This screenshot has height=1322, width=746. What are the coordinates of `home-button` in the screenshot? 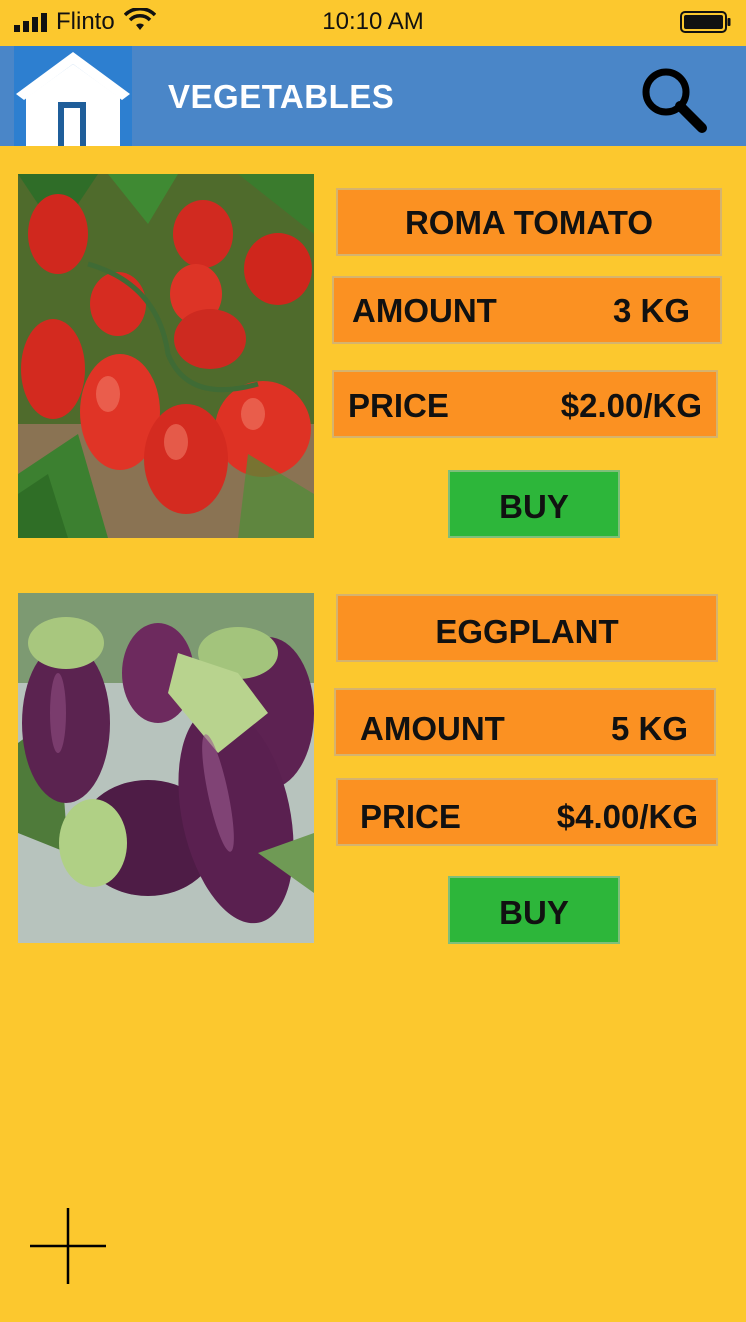 It's located at (73, 96).